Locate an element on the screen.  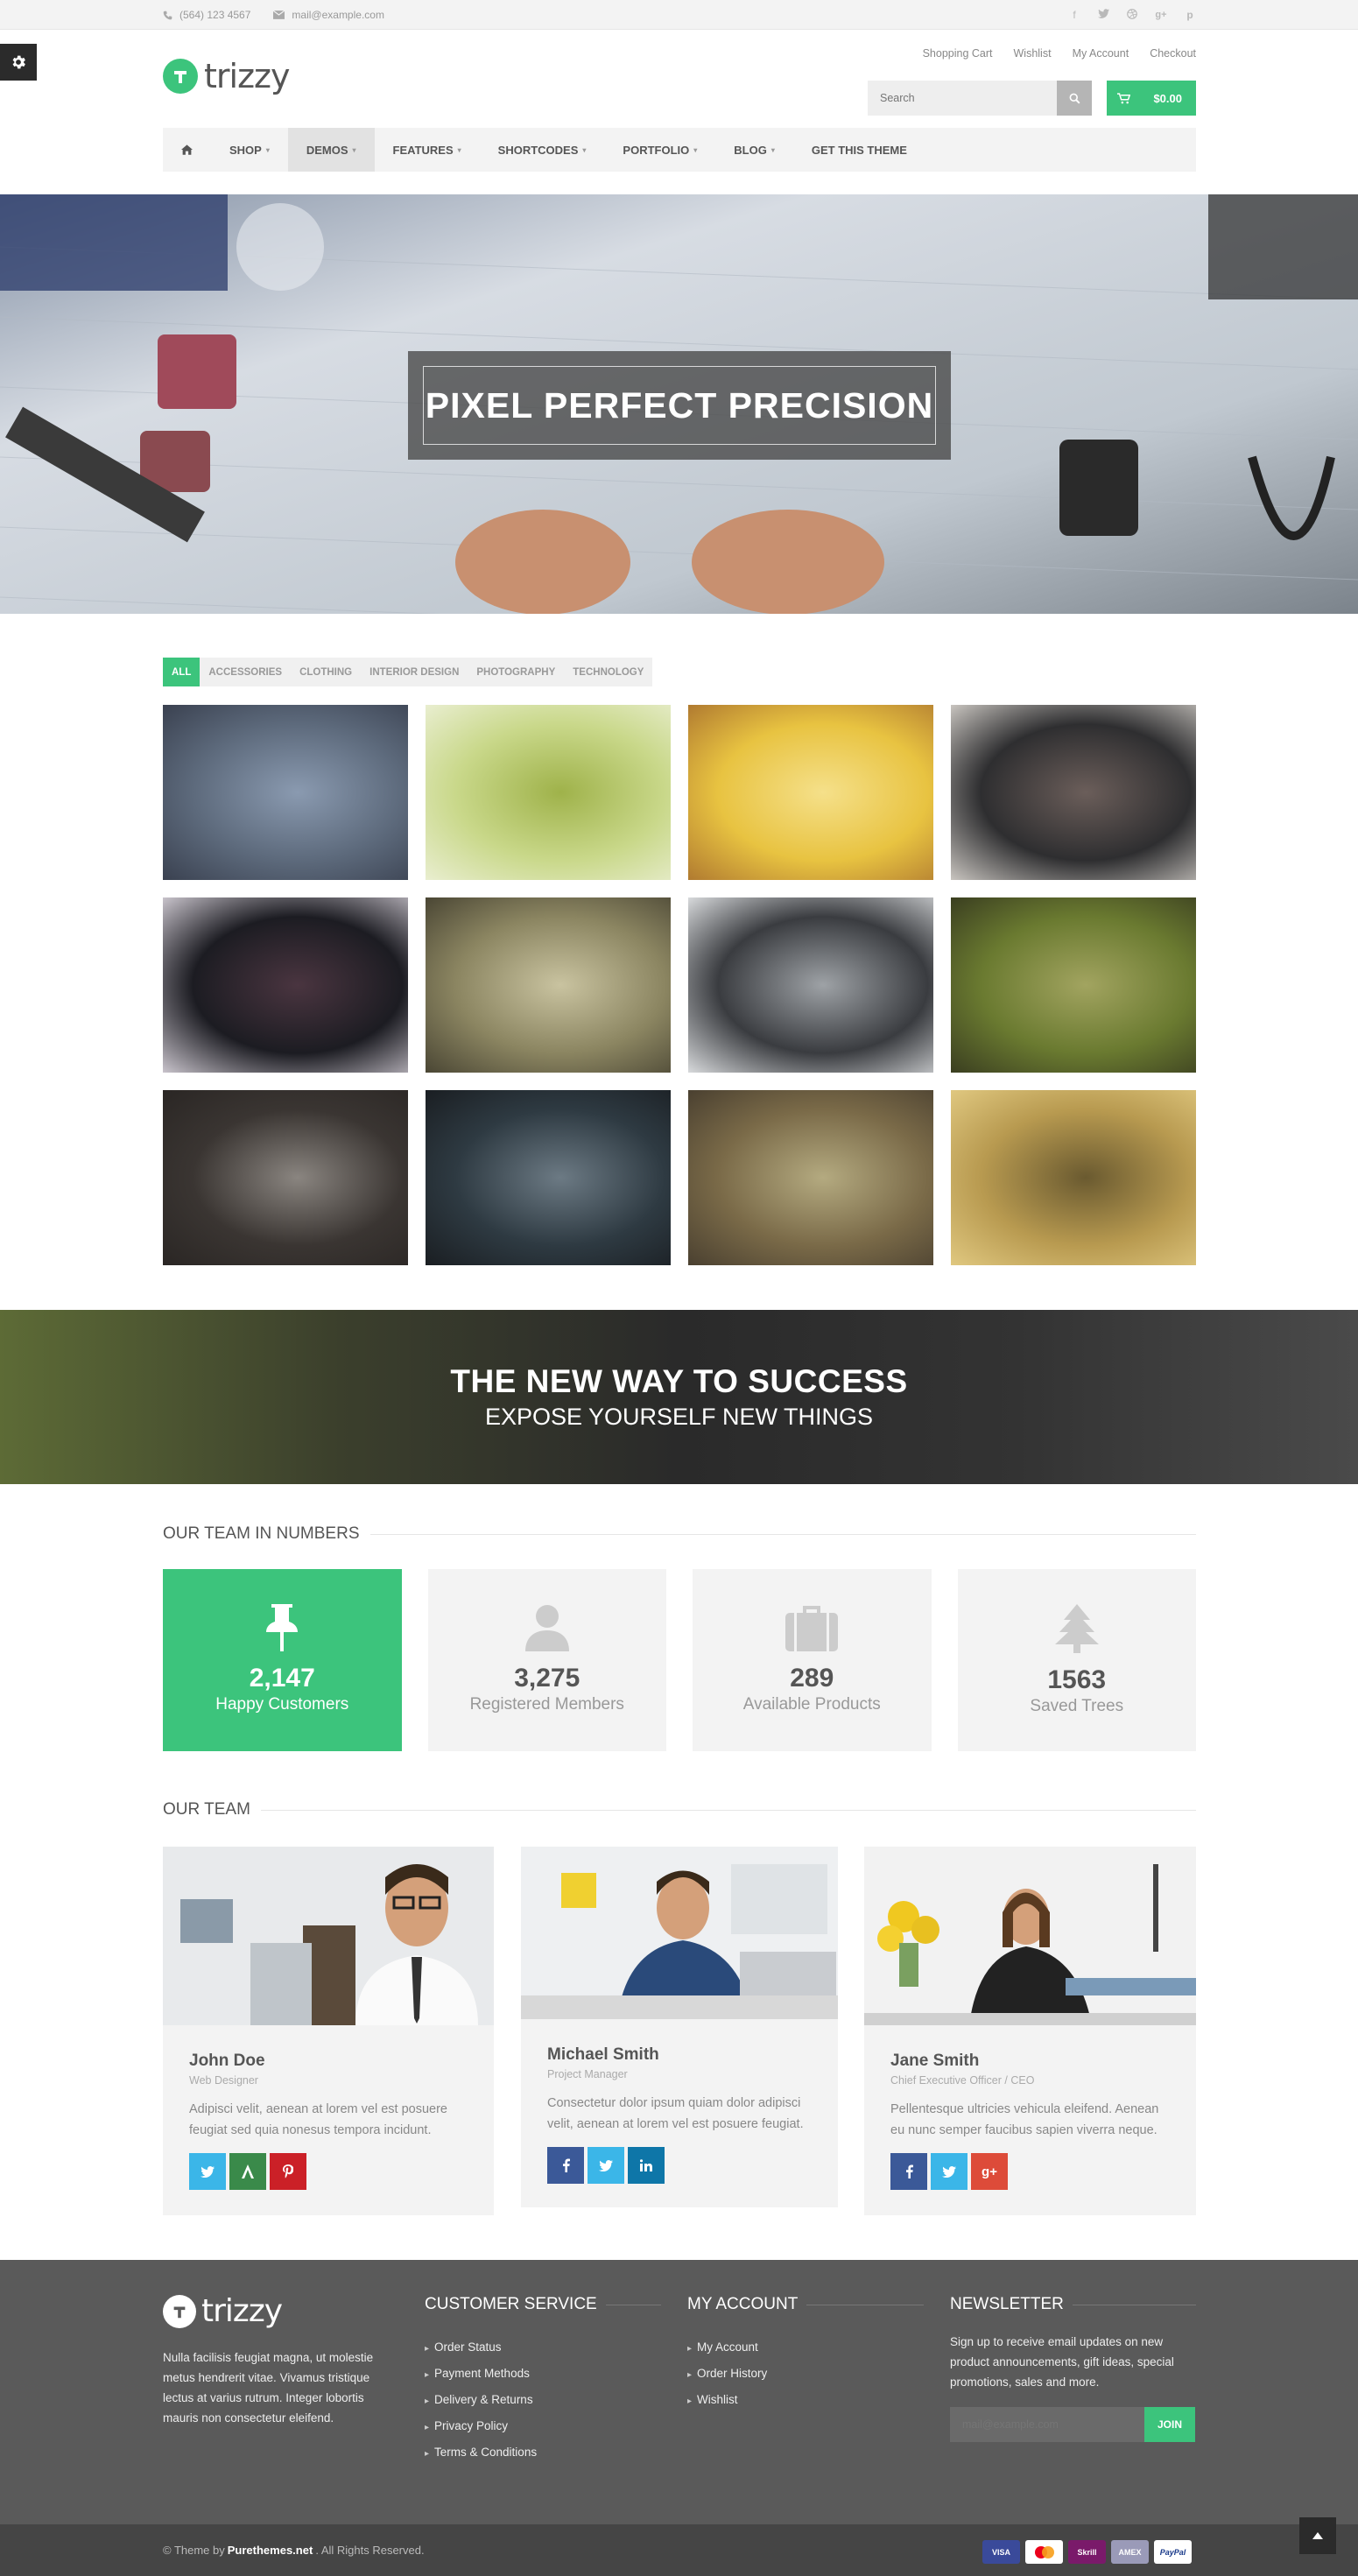
filter-accessories: Accessories is located at coordinates (245, 672).